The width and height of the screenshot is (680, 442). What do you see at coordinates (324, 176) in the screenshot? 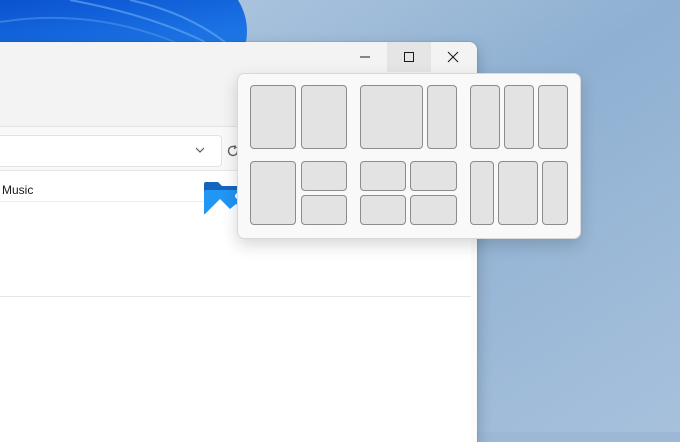
I see `snap-zone-stacked-top-right` at bounding box center [324, 176].